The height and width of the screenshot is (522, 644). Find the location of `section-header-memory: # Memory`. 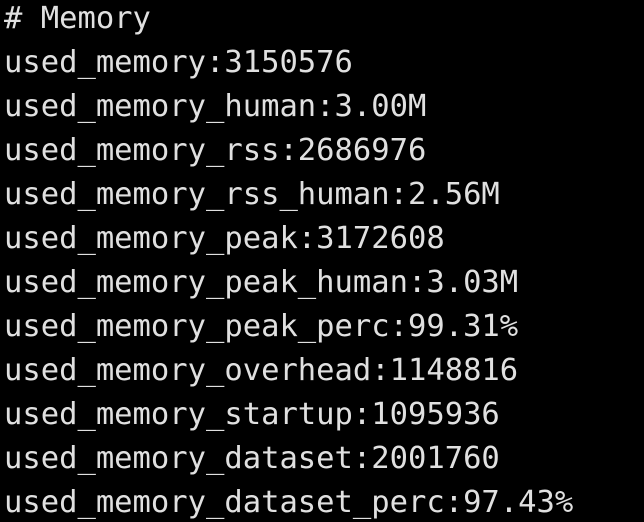

section-header-memory: # Memory is located at coordinates (77, 18).